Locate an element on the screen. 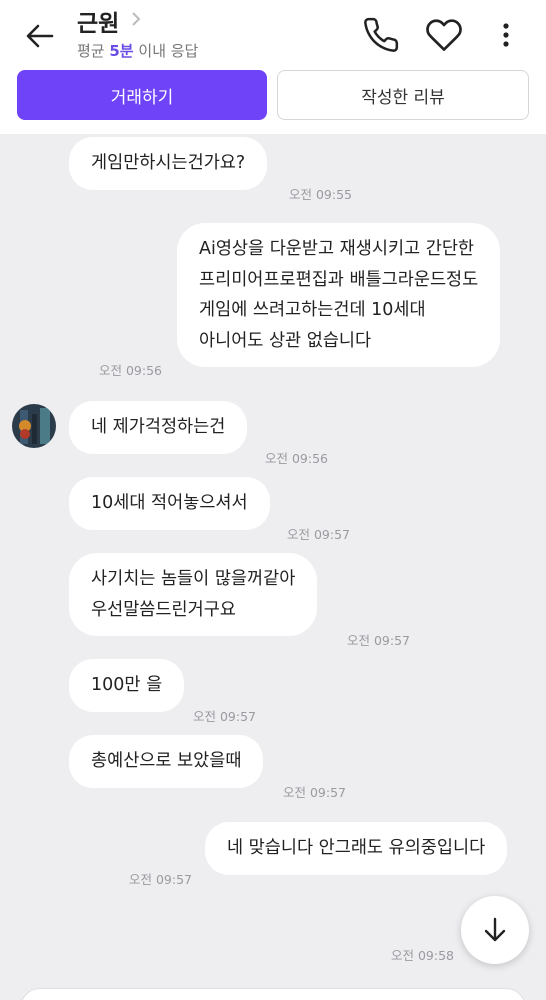 This screenshot has width=546, height=1000. seller-profile-link: 근원 is located at coordinates (109, 21).